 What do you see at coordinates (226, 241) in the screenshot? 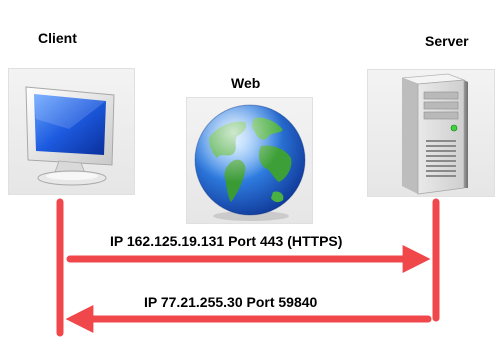
I see `request-label: IP 162.125.19.131 Port 443 (HTTPS)` at bounding box center [226, 241].